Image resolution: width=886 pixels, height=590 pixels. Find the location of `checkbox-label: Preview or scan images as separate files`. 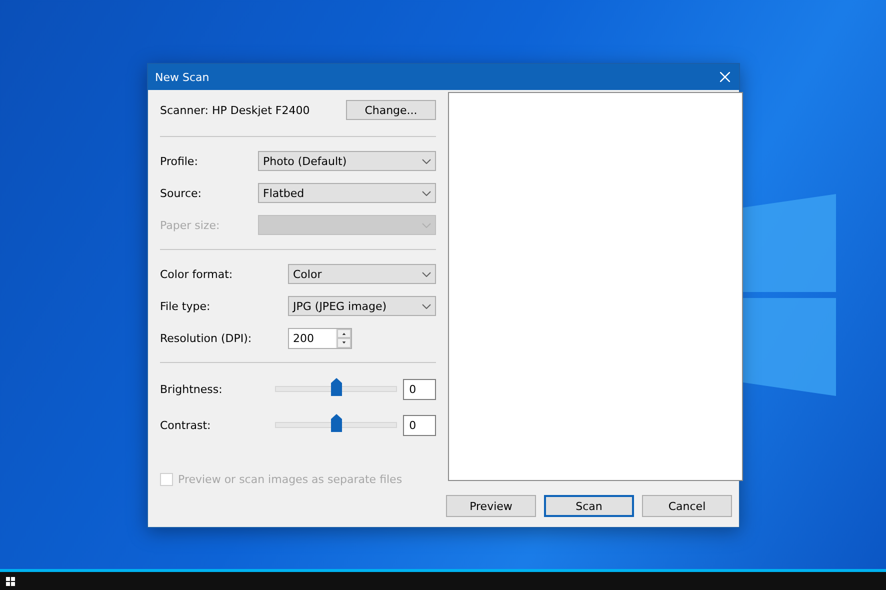

checkbox-label: Preview or scan images as separate files is located at coordinates (290, 479).